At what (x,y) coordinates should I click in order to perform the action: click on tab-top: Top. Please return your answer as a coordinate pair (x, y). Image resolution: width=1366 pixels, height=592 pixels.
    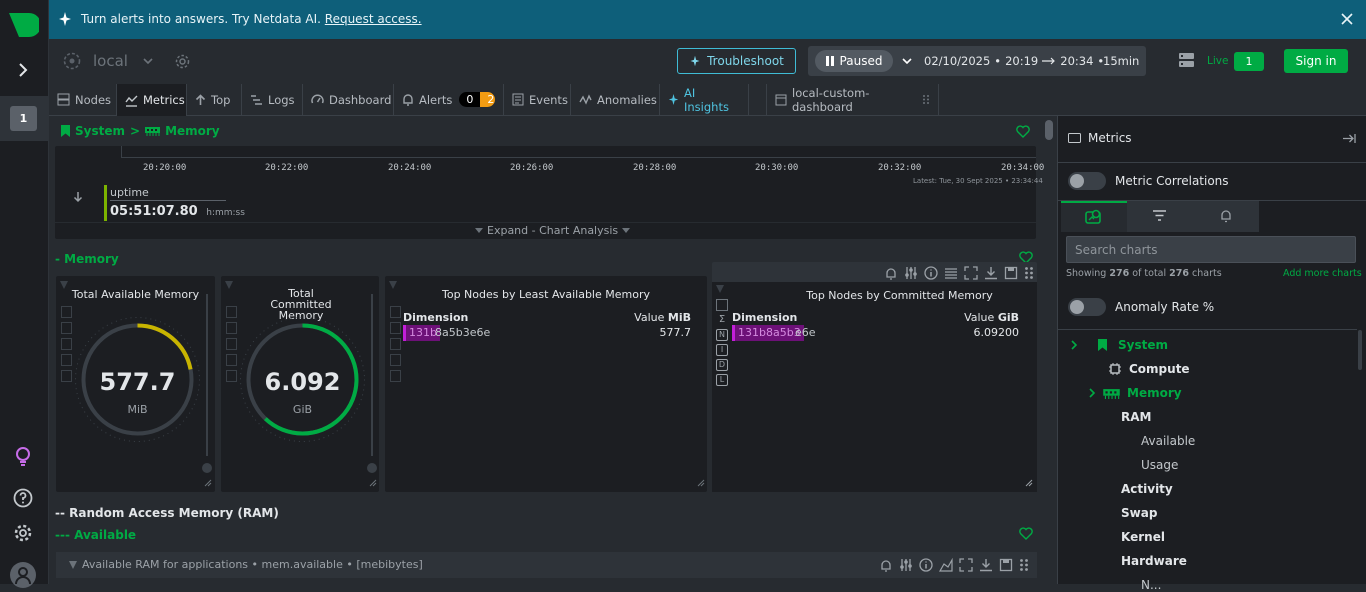
    Looking at the image, I should click on (214, 99).